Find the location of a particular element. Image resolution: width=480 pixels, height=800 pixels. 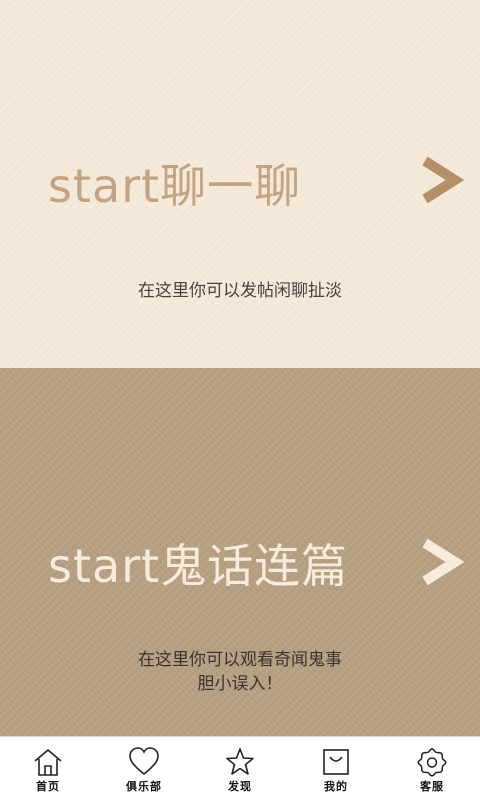

nav-label-discover: 发现 is located at coordinates (240, 786).